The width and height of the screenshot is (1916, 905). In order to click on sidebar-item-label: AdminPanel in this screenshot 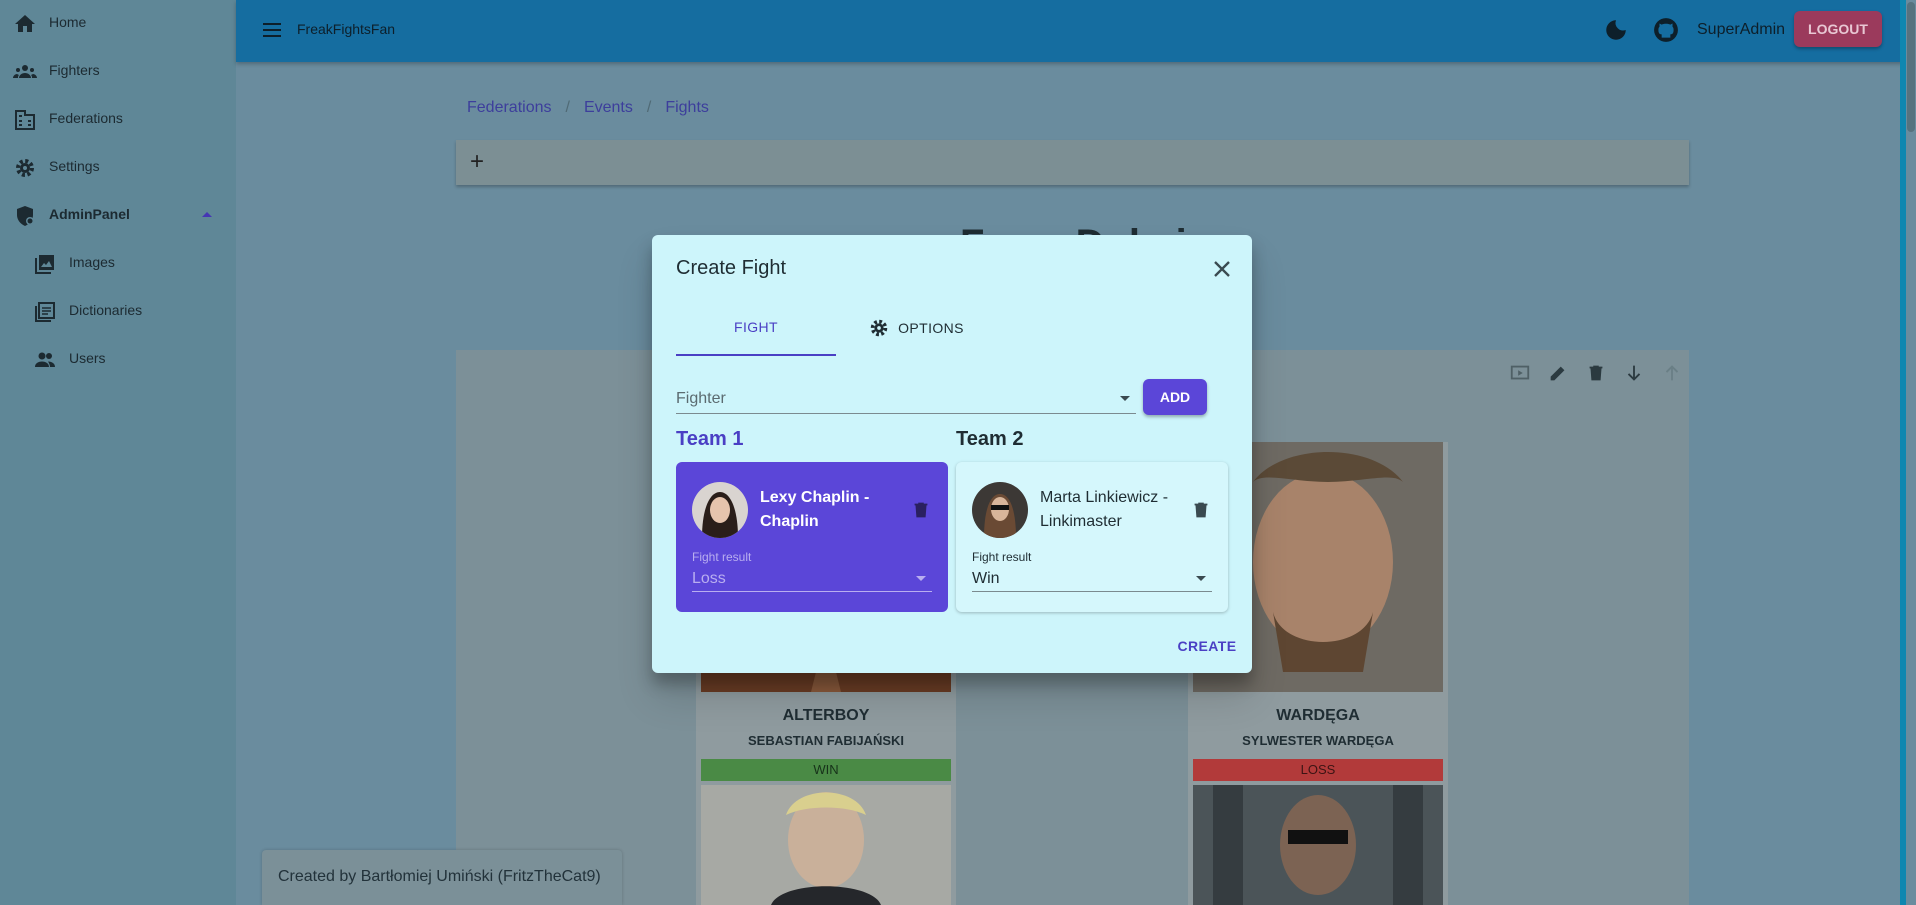, I will do `click(89, 214)`.